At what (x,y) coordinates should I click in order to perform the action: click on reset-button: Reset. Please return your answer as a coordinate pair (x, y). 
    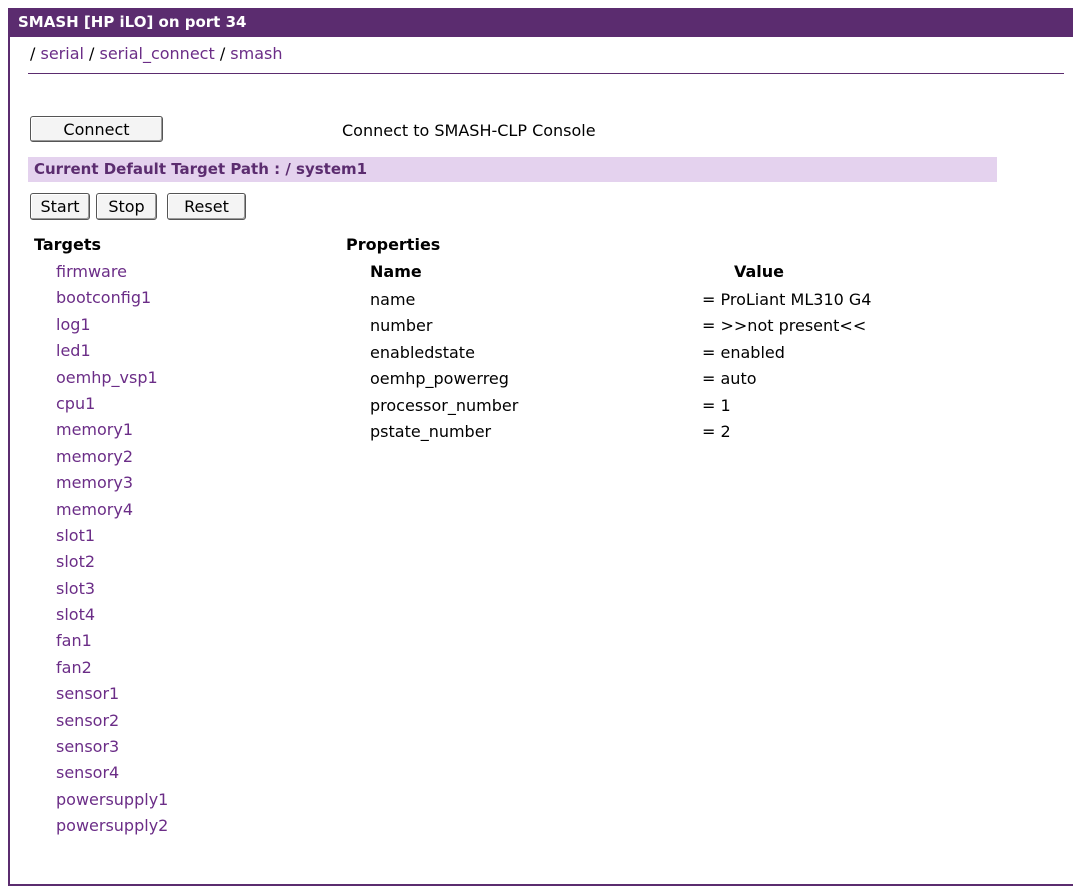
    Looking at the image, I should click on (206, 206).